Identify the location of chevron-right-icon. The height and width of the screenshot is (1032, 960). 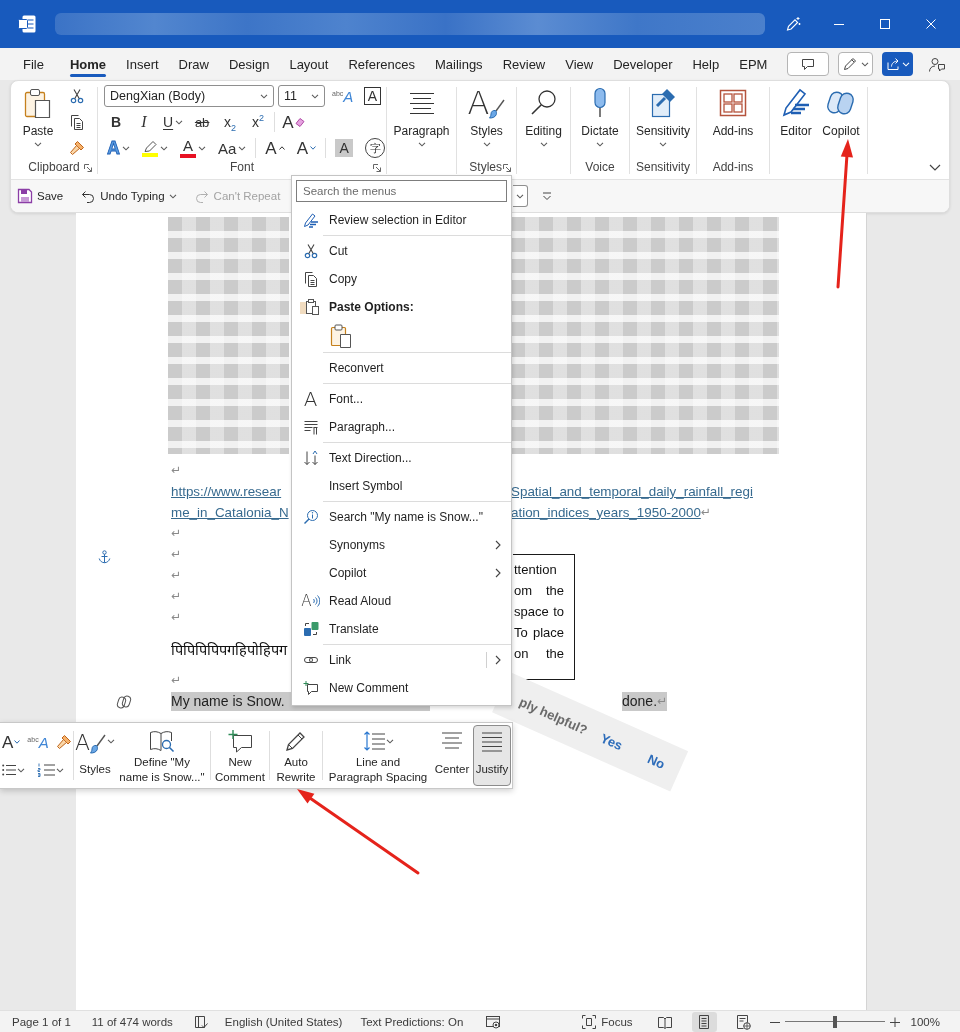
(498, 660).